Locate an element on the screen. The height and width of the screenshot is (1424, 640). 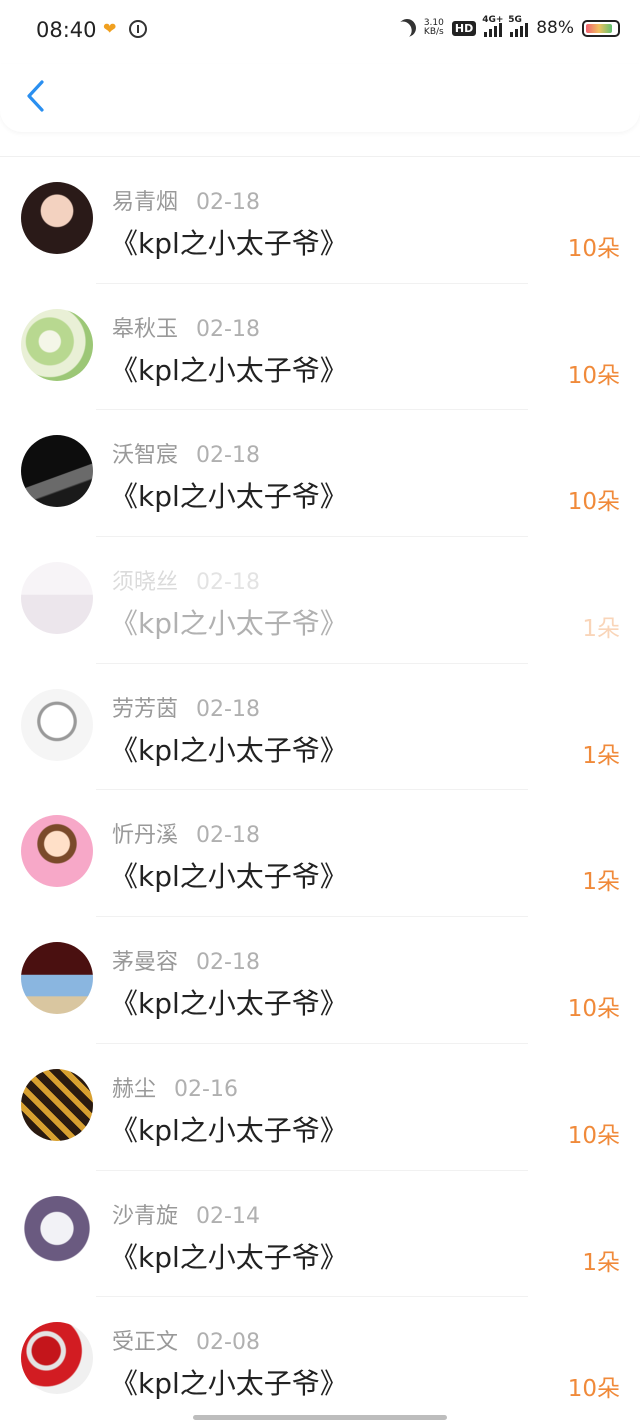
list-item: 沃智宸 02-18 《kpl之小太子爷》 10朵 is located at coordinates (320, 474).